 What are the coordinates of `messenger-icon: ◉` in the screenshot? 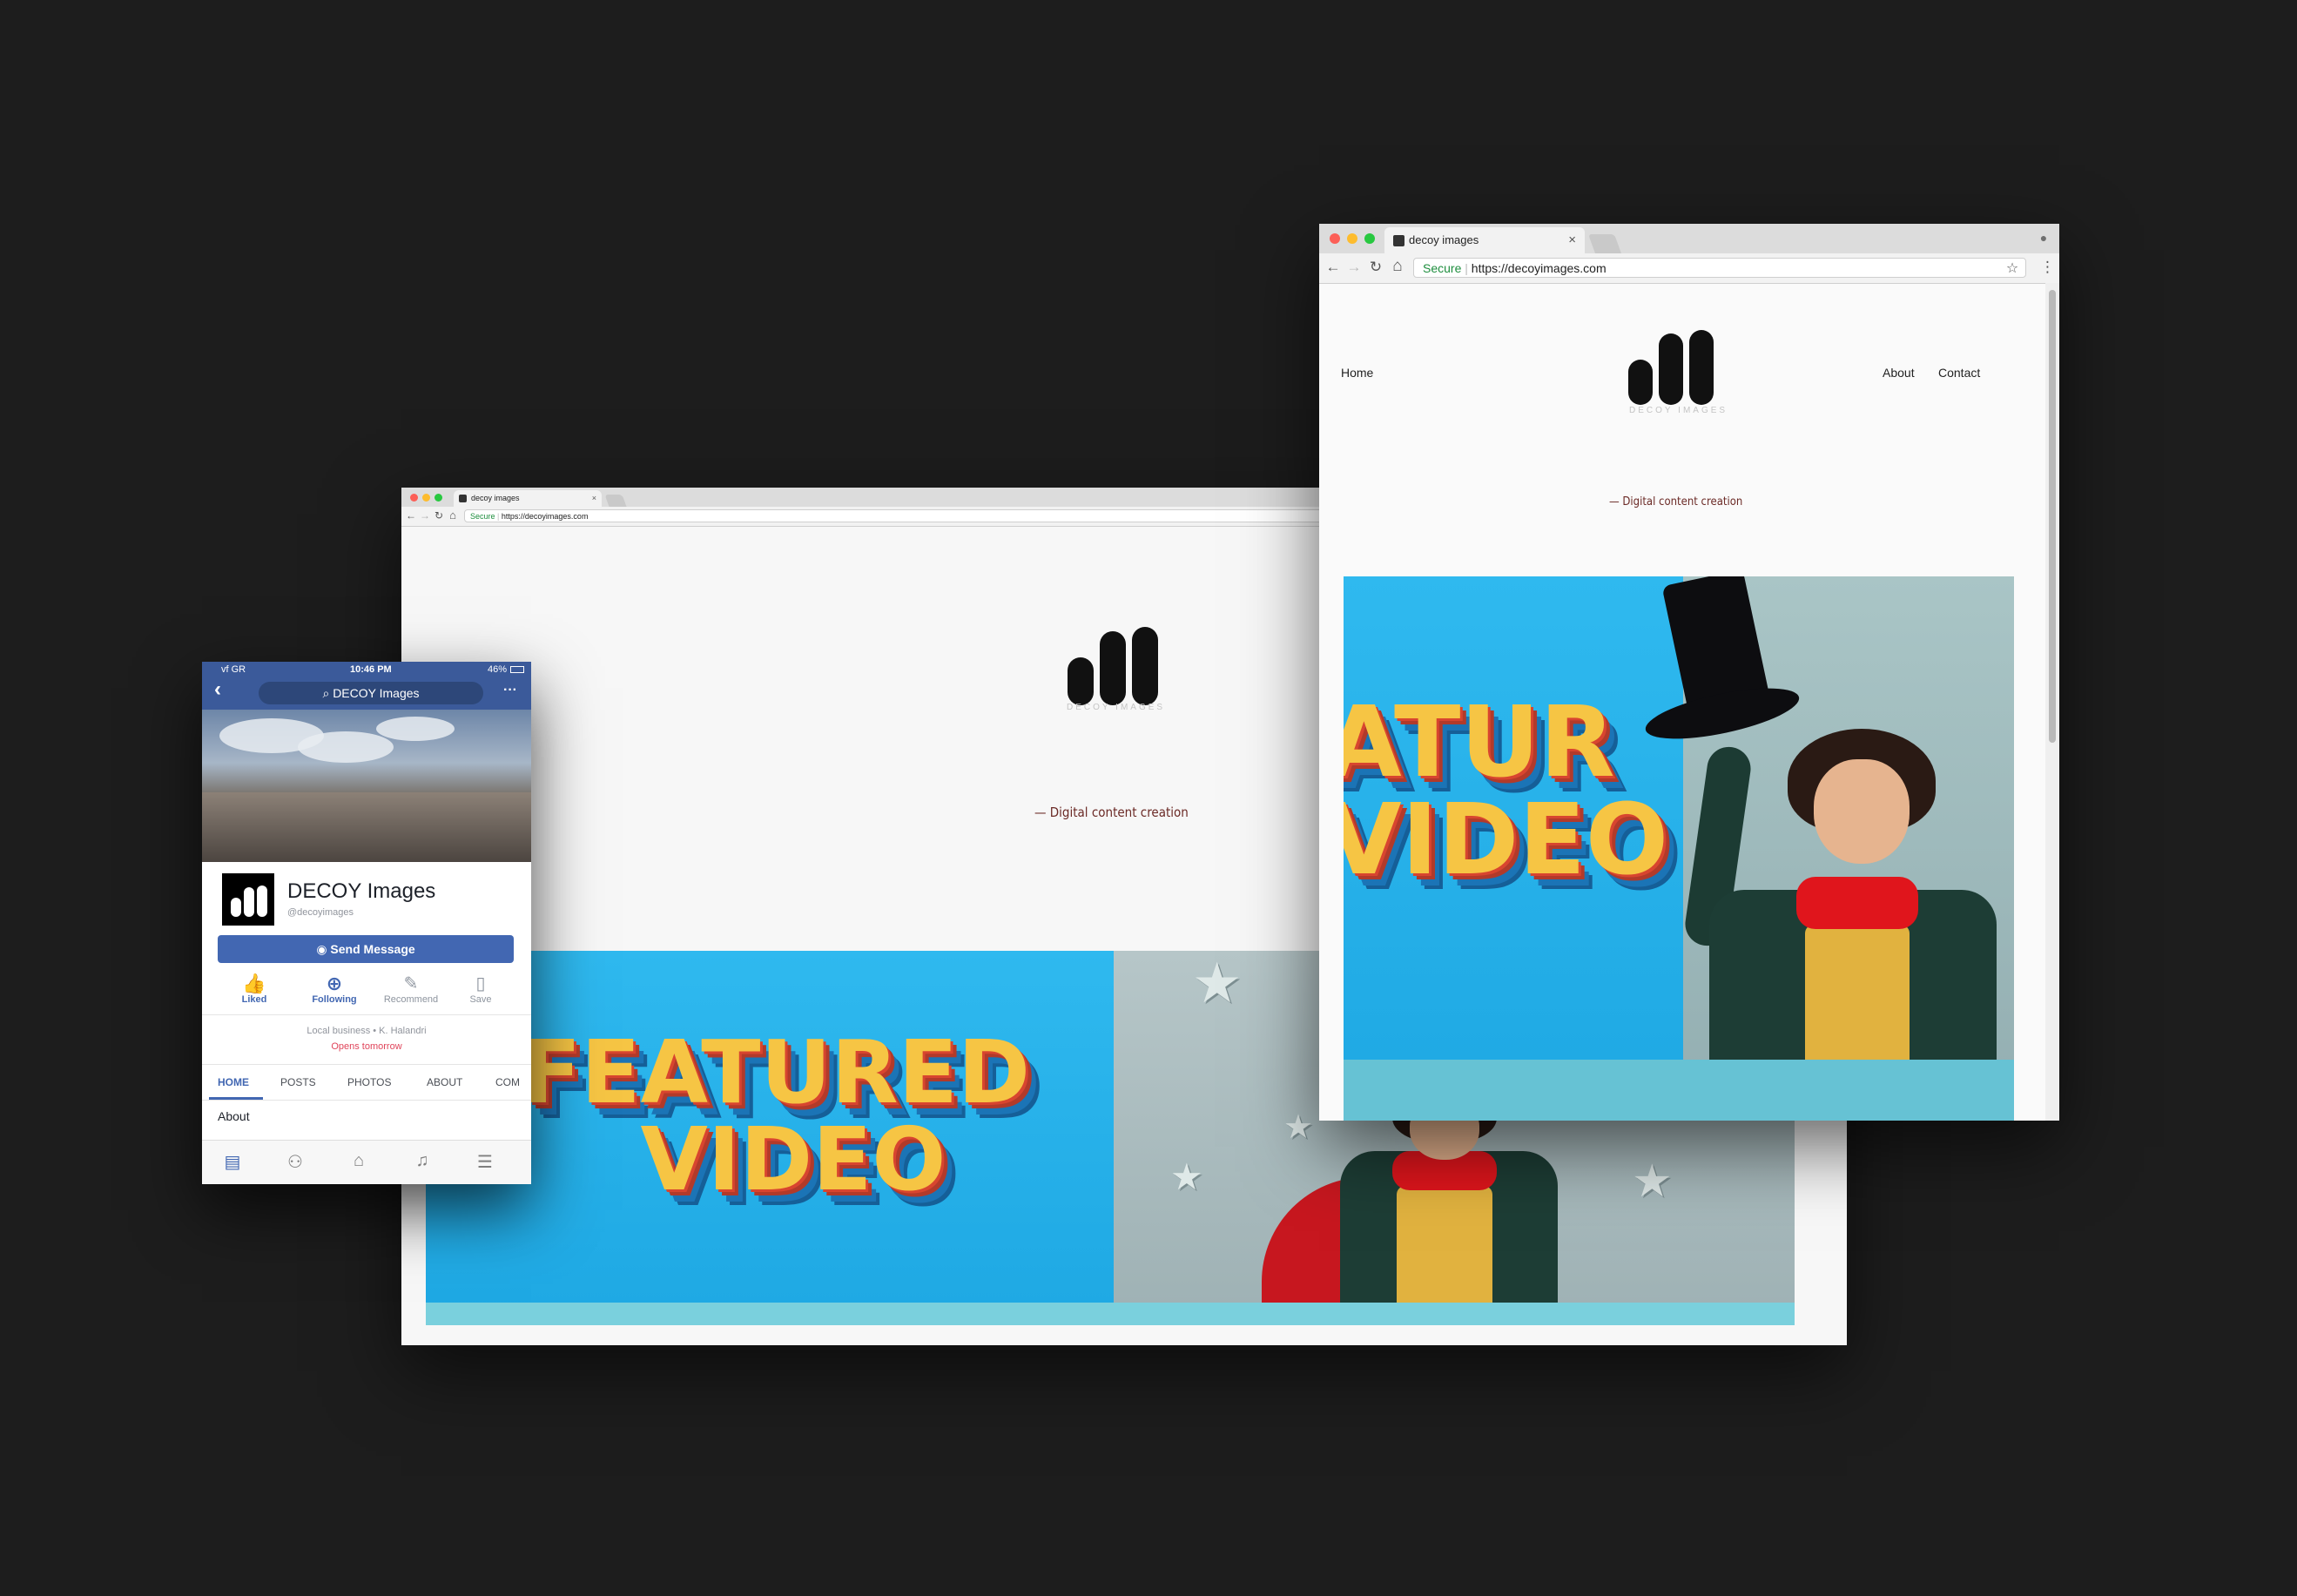 It's located at (323, 949).